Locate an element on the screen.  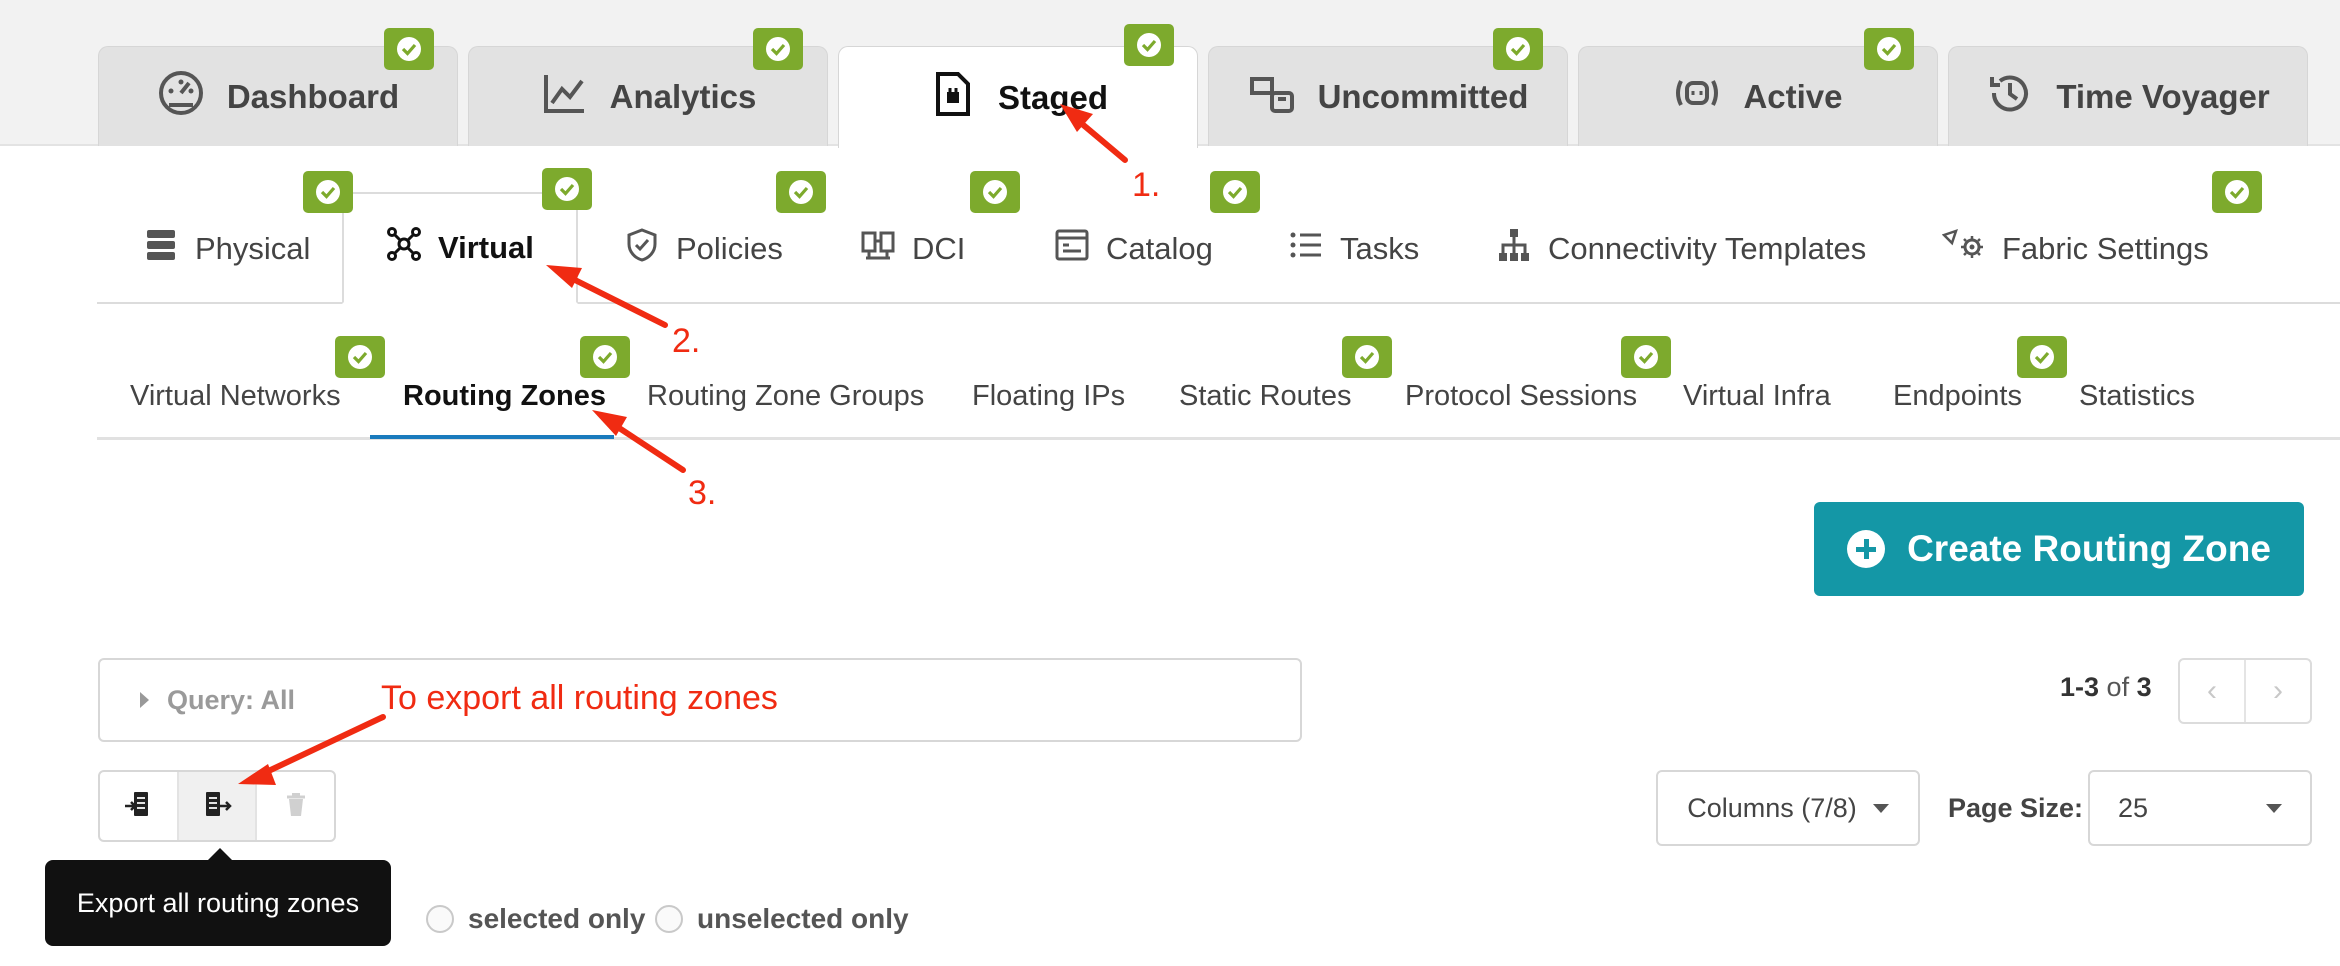
tab-routing-zone-groups: Routing Zone Groups is located at coordinates (785, 396).